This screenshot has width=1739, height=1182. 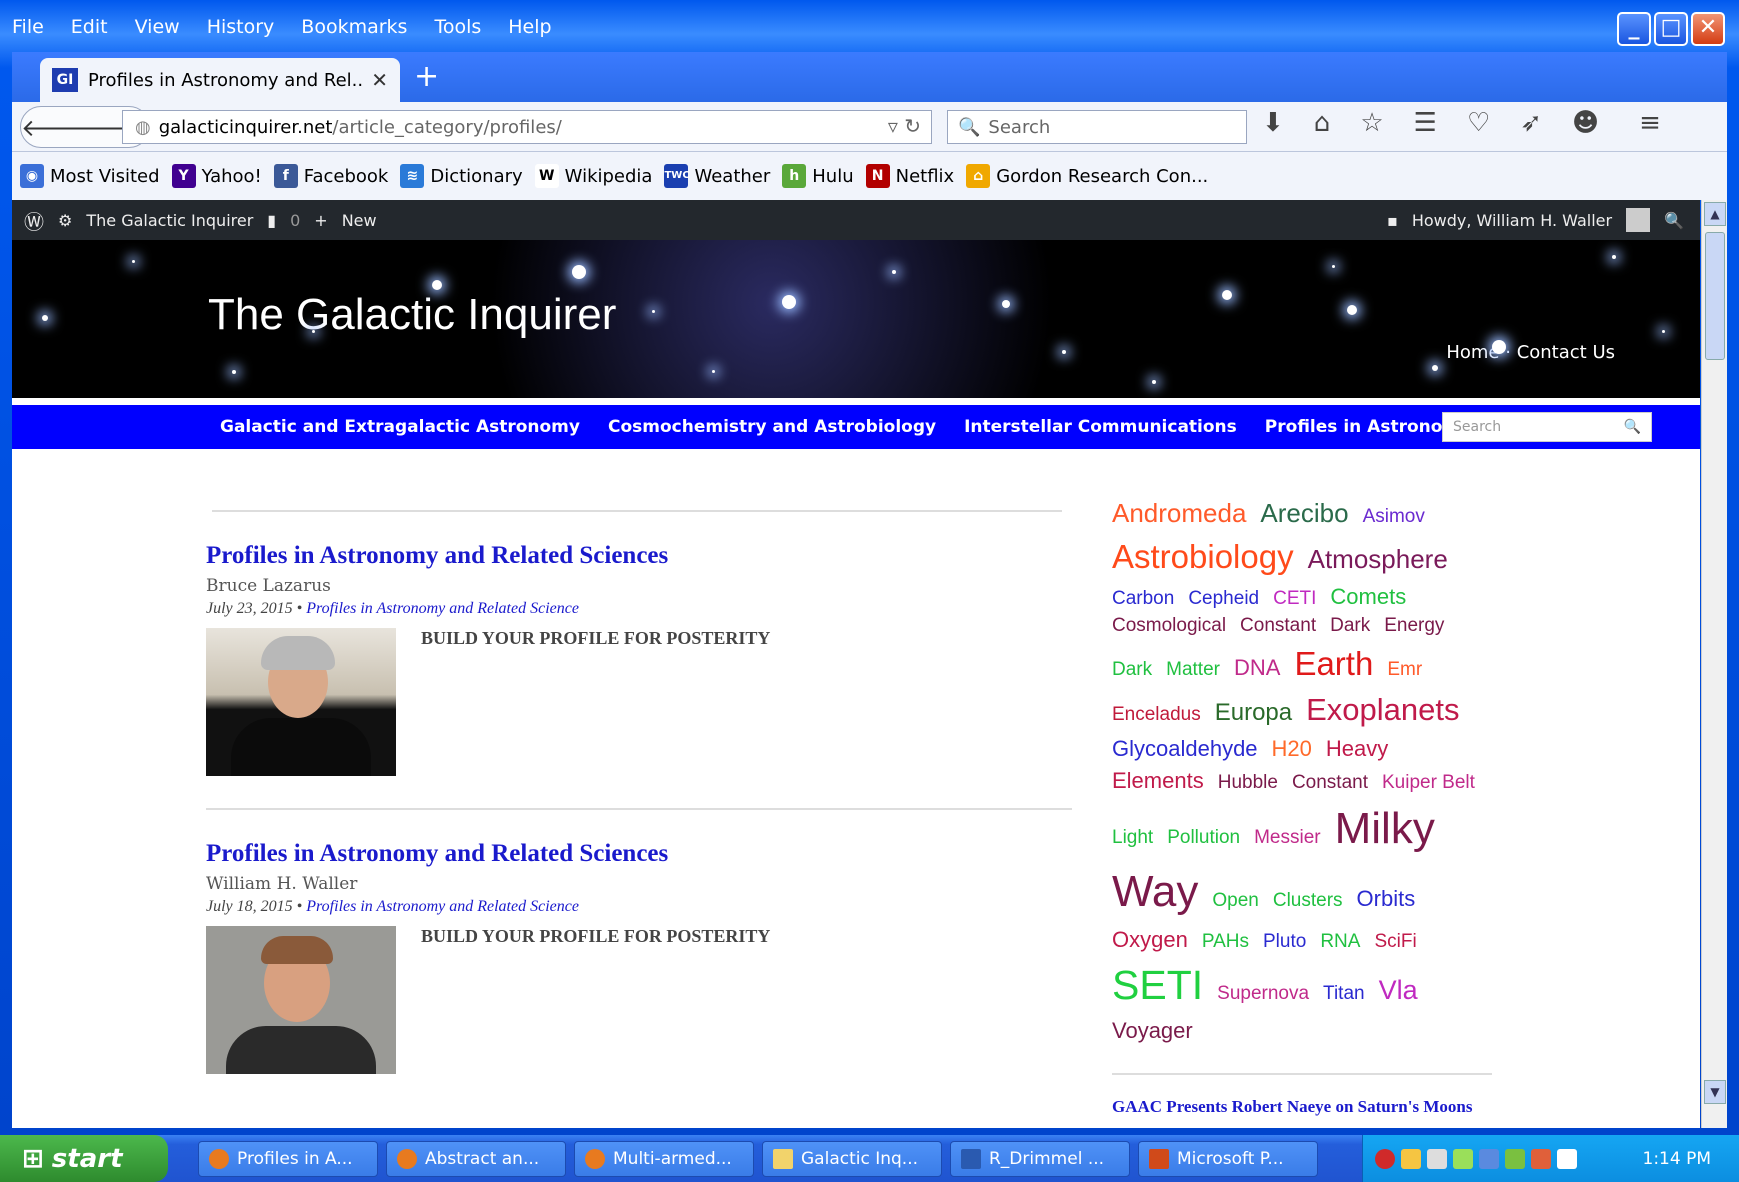 What do you see at coordinates (400, 427) in the screenshot?
I see `nav-galactic: Galactic and Extragalactic Astronomy` at bounding box center [400, 427].